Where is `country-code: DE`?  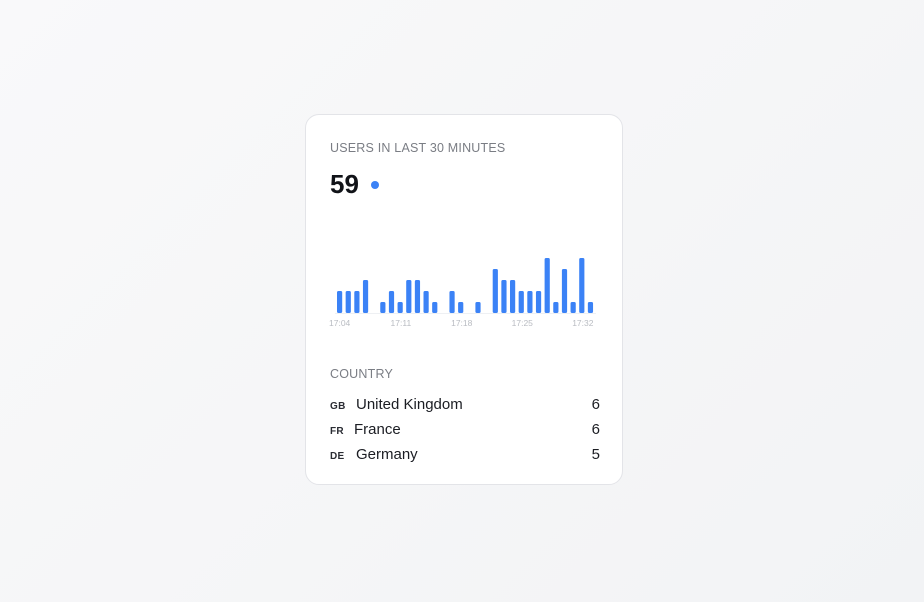 country-code: DE is located at coordinates (337, 456).